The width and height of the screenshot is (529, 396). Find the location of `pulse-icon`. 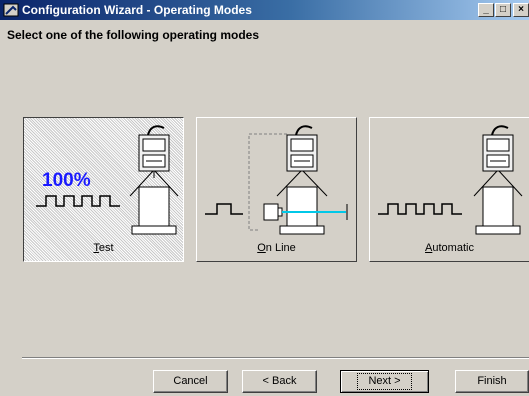

pulse-icon is located at coordinates (224, 209).